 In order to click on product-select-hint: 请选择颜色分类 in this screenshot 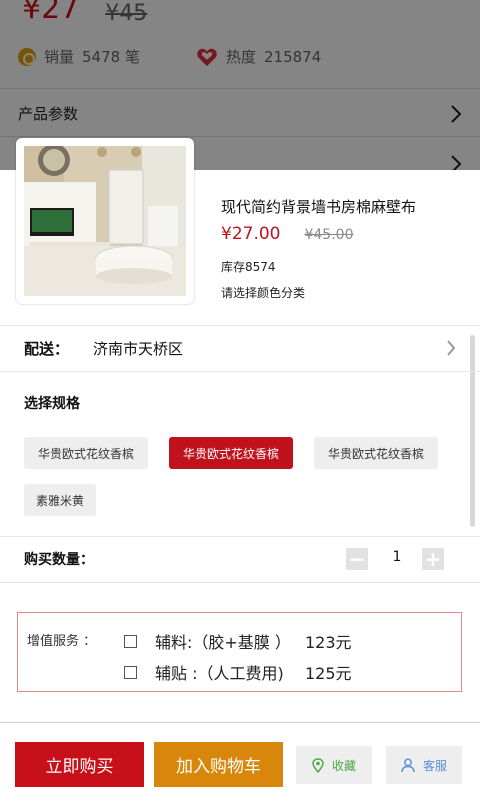, I will do `click(263, 293)`.